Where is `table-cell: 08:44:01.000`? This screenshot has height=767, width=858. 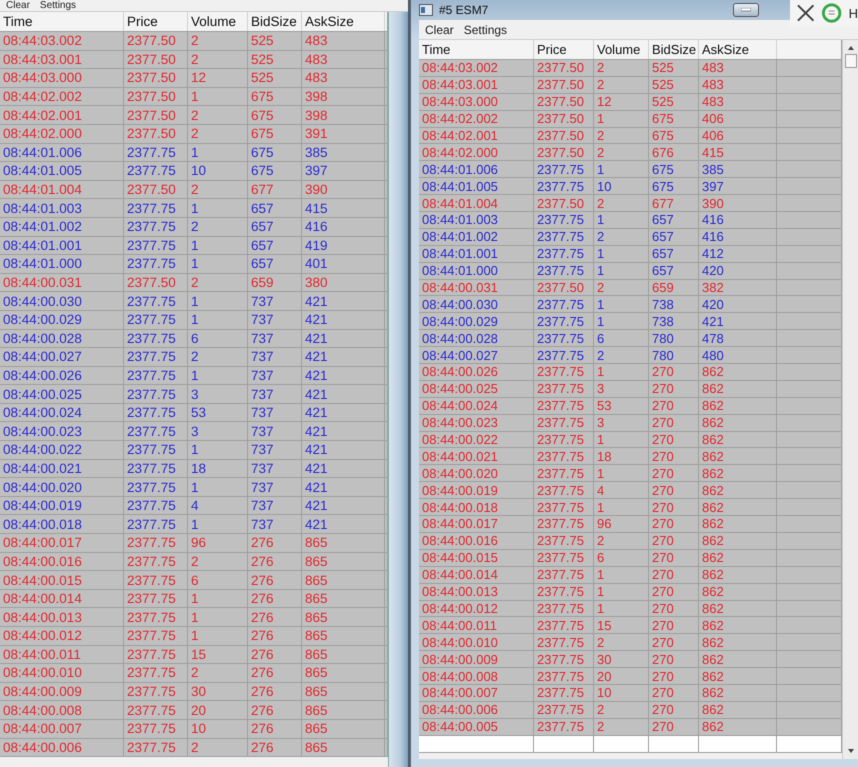
table-cell: 08:44:01.000 is located at coordinates (476, 270).